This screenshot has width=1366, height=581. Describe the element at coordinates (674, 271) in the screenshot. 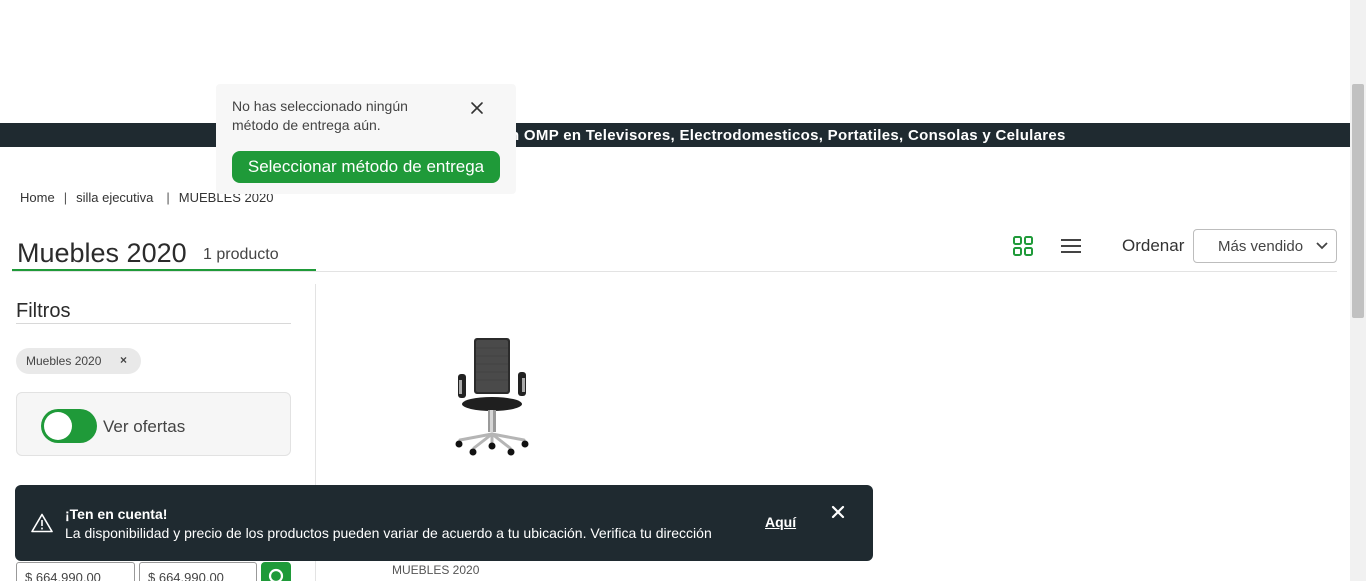

I see `header-divider` at that location.